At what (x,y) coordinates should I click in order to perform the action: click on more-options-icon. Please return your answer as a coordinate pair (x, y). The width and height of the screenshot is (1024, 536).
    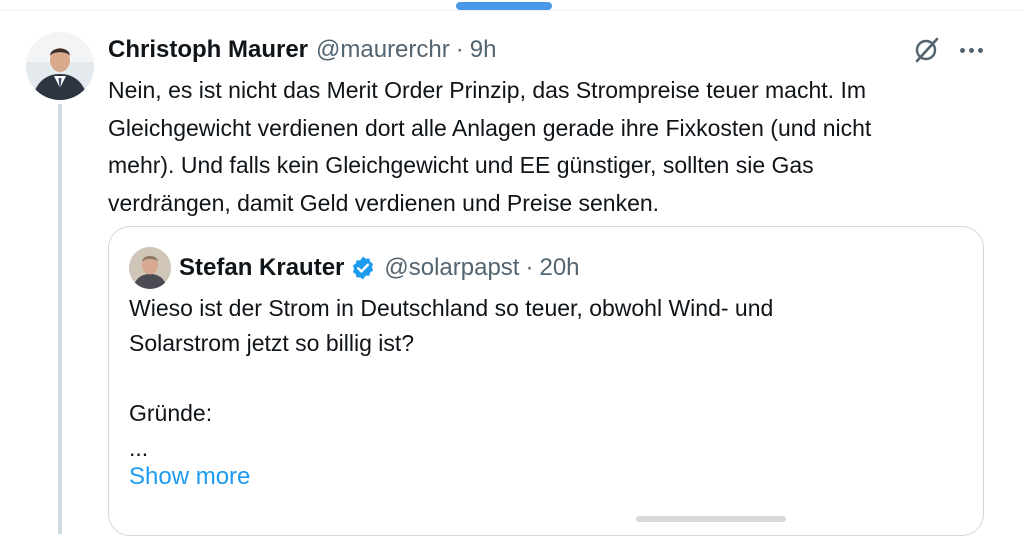
    Looking at the image, I should click on (971, 50).